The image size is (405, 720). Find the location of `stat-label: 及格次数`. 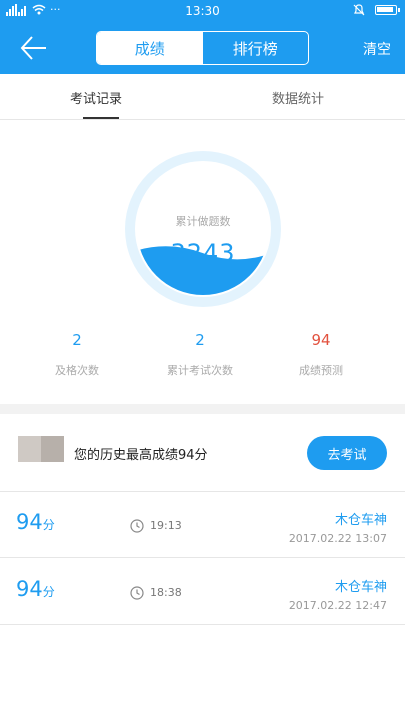

stat-label: 及格次数 is located at coordinates (77, 370).